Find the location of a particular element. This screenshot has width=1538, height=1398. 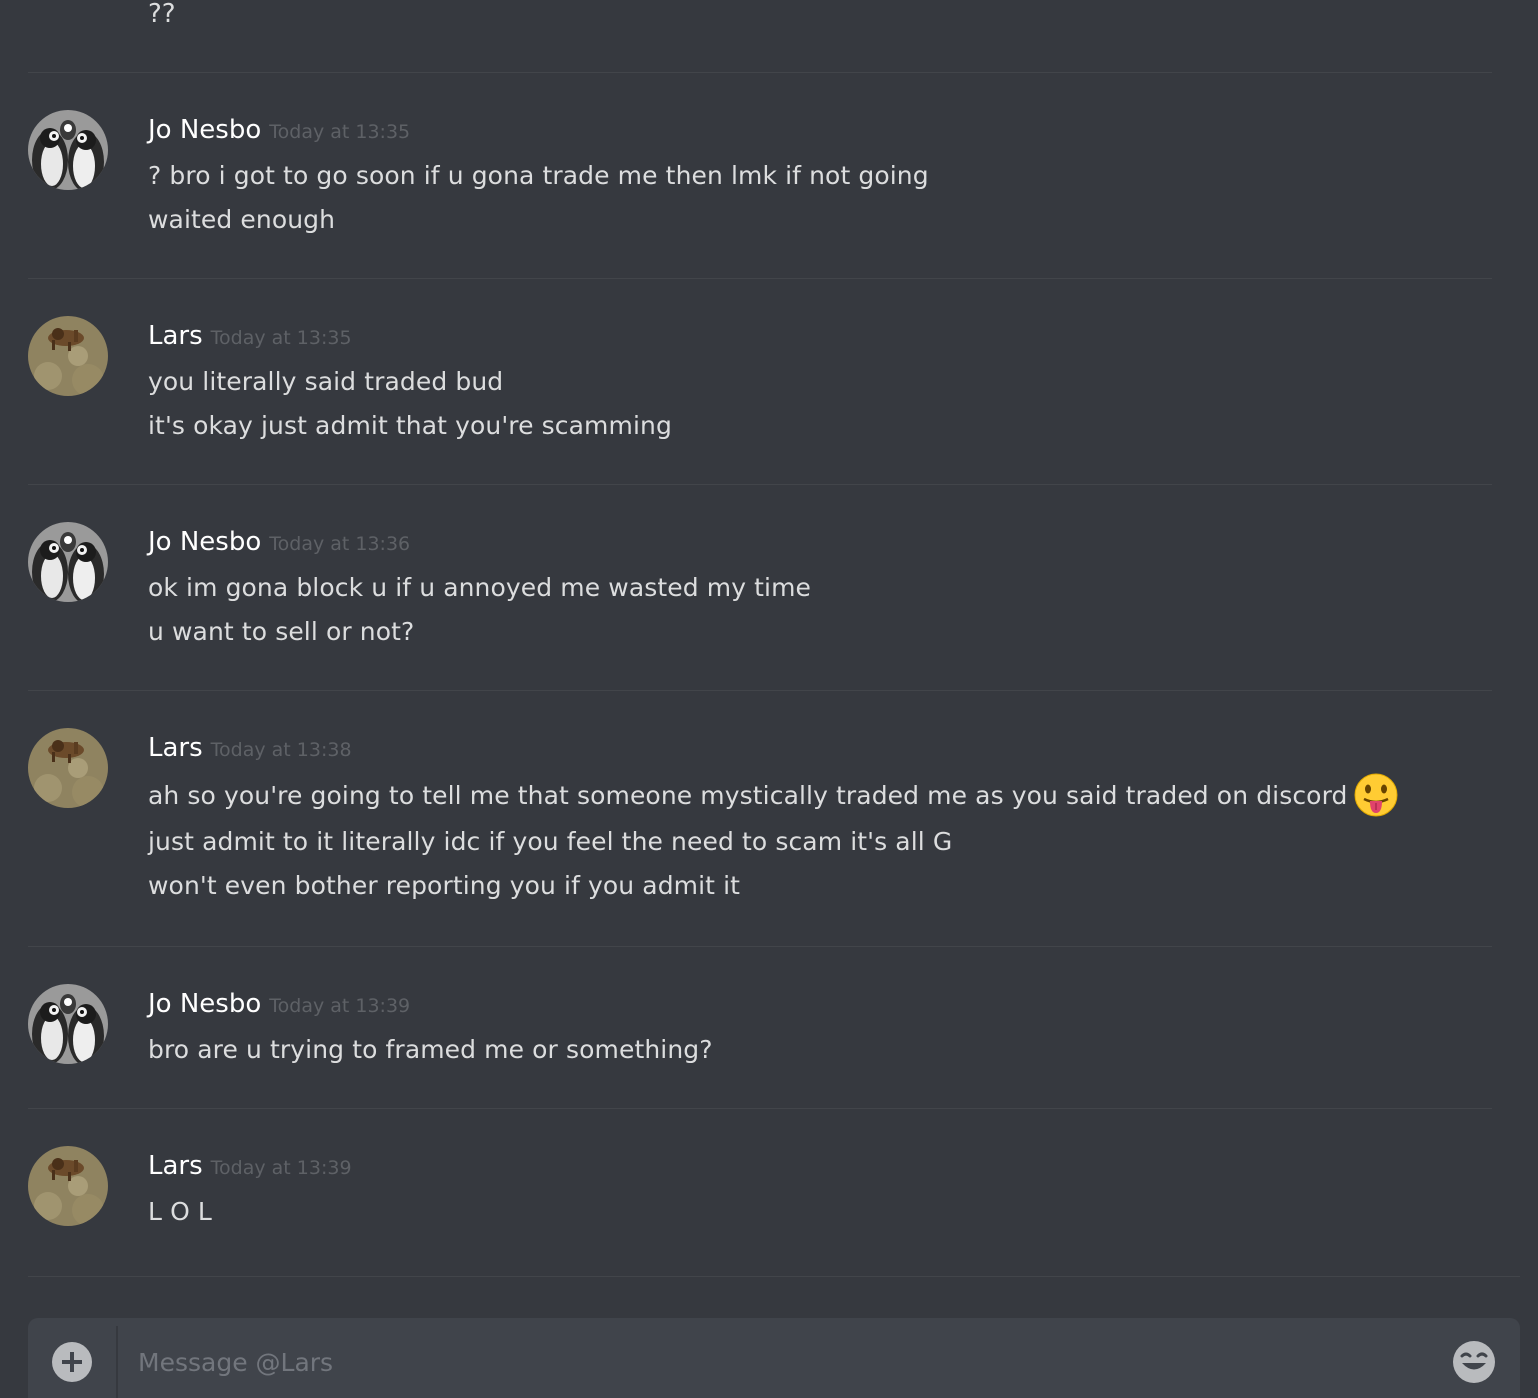

message-composer is located at coordinates (774, 1358).